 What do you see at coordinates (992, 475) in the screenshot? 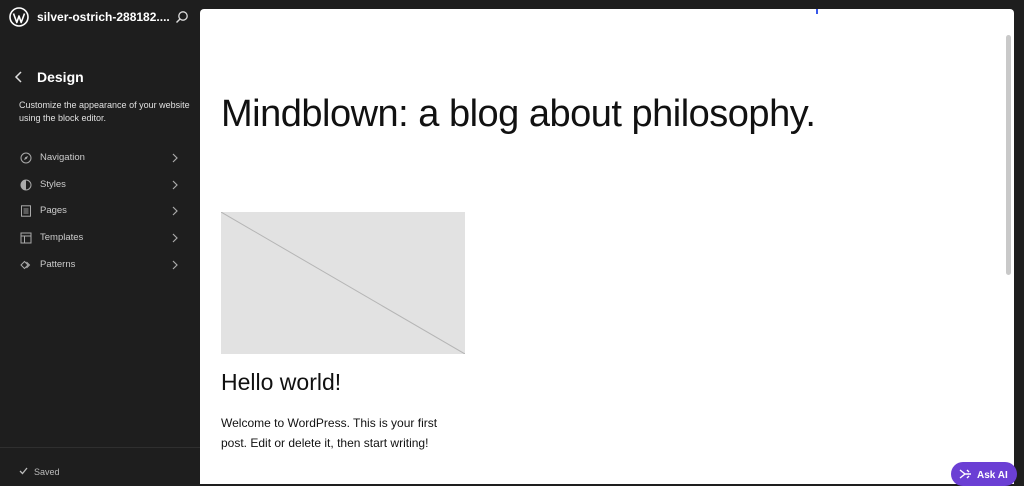
I see `ask-ai-label: Ask AI` at bounding box center [992, 475].